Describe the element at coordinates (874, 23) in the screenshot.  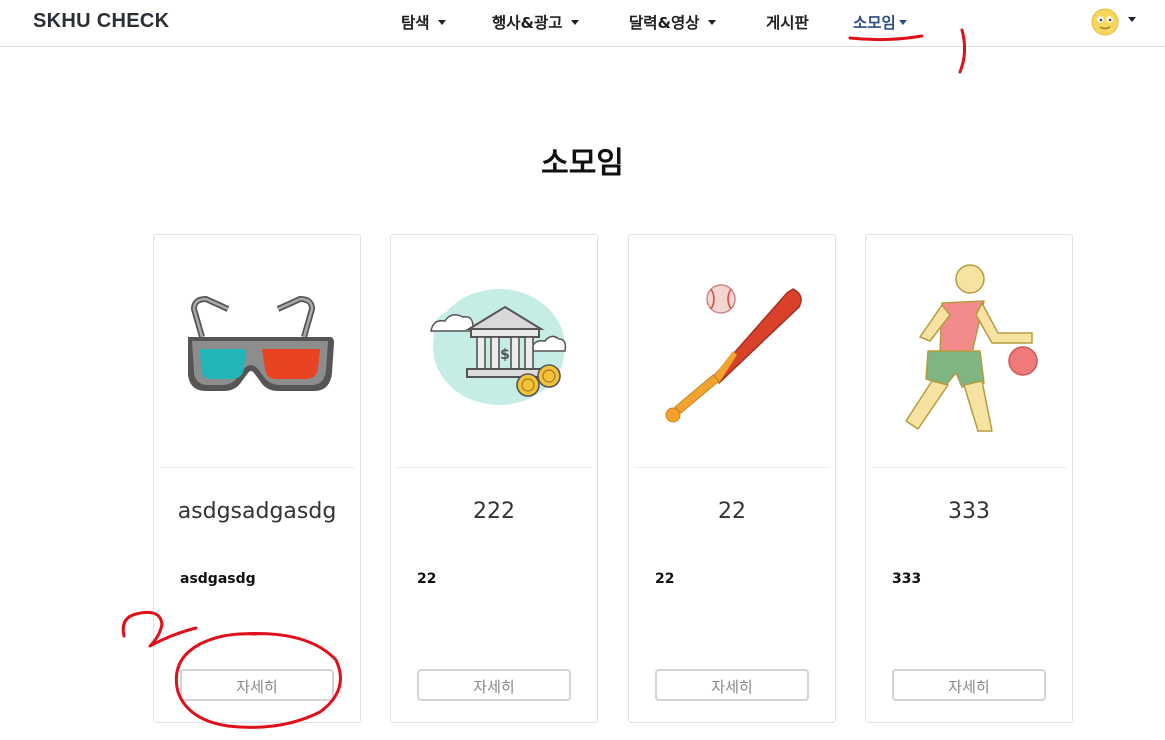
I see `nav-item-label: 소모임` at that location.